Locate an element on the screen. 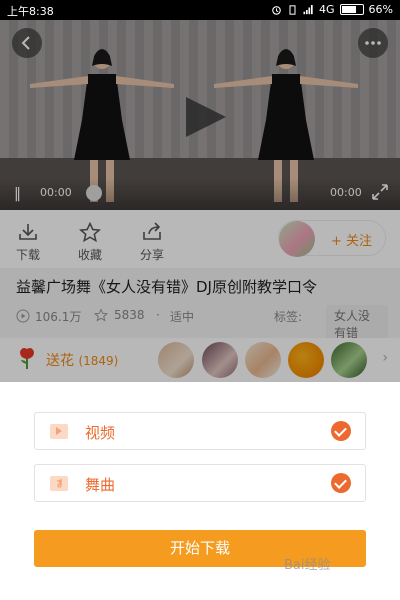 The image size is (400, 600). favorite-button: 收藏 is located at coordinates (90, 242).